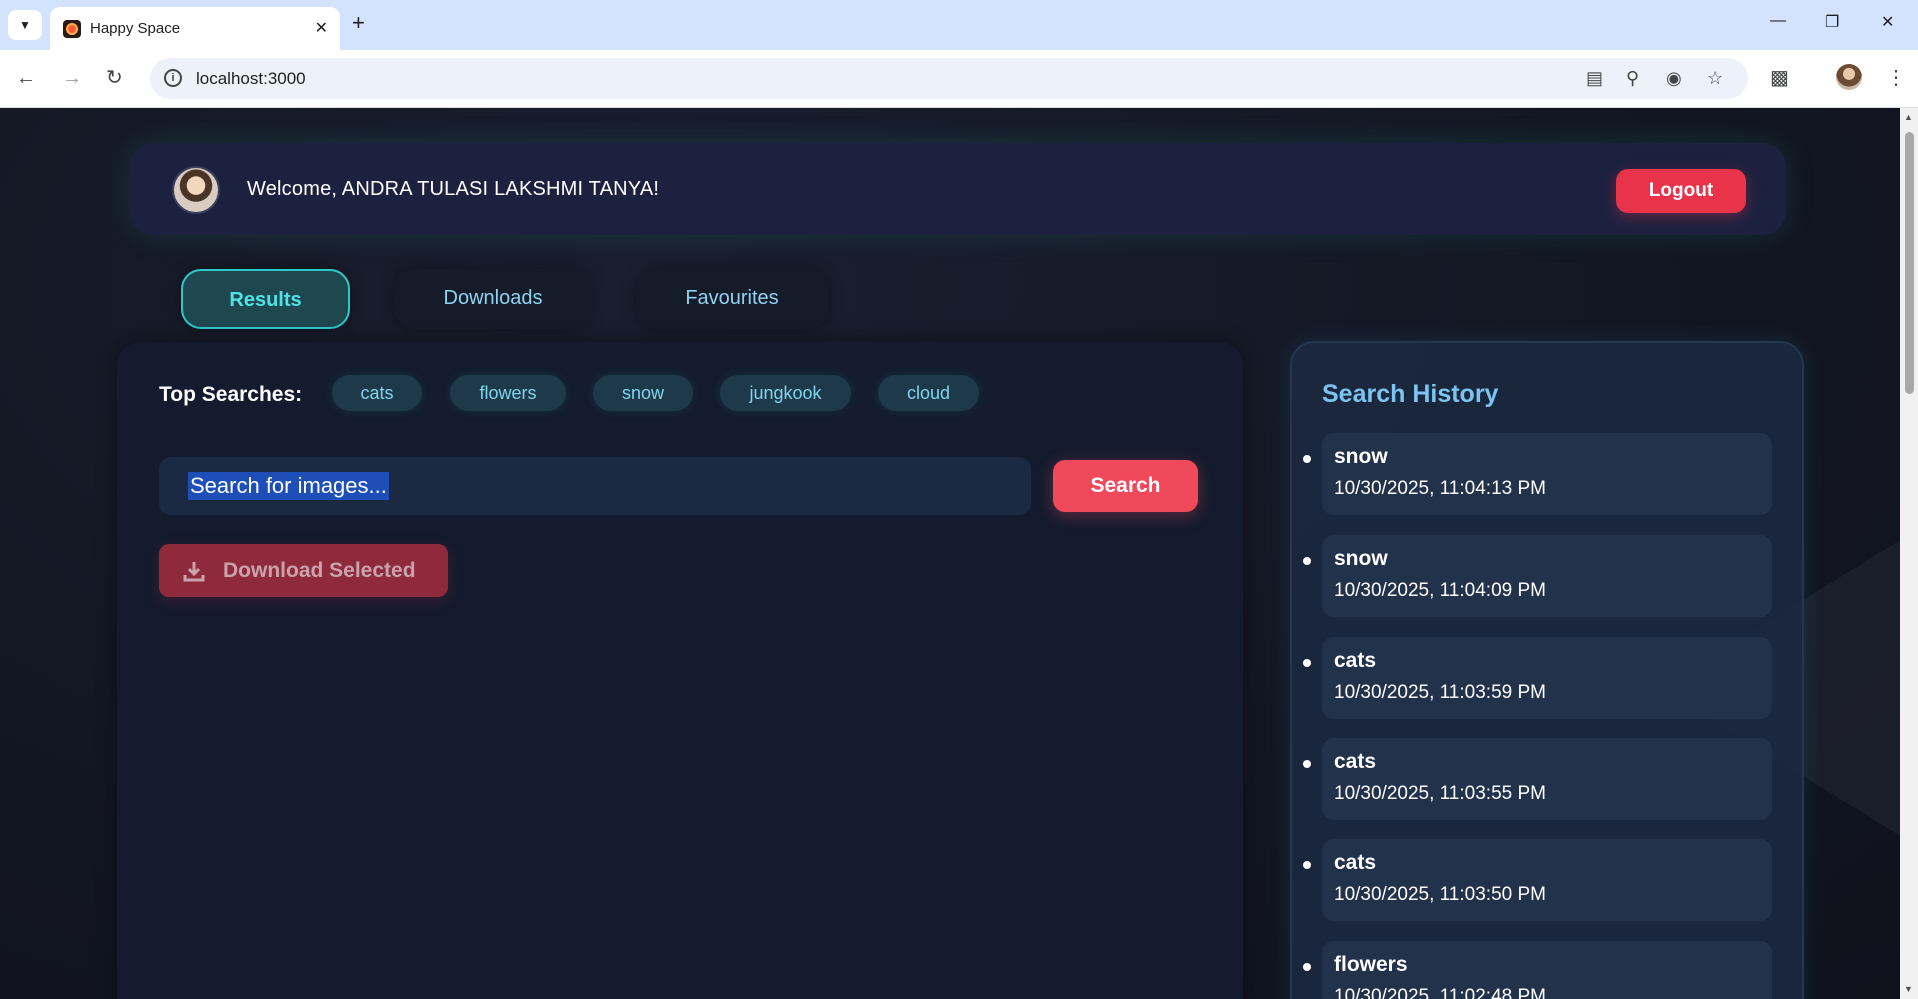 This screenshot has height=999, width=1918. What do you see at coordinates (1909, 553) in the screenshot?
I see `page-scrollbar: ▲ ▼` at bounding box center [1909, 553].